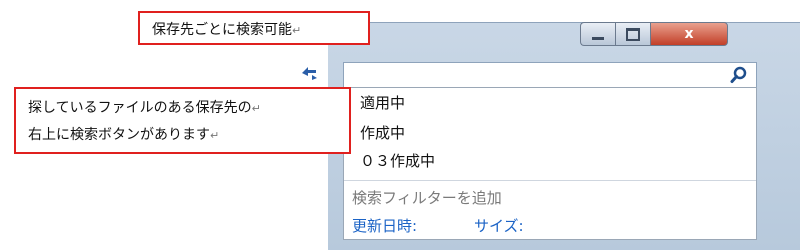  I want to click on callout-search-per-location: 保存先ごとに検索可能↵, so click(254, 28).